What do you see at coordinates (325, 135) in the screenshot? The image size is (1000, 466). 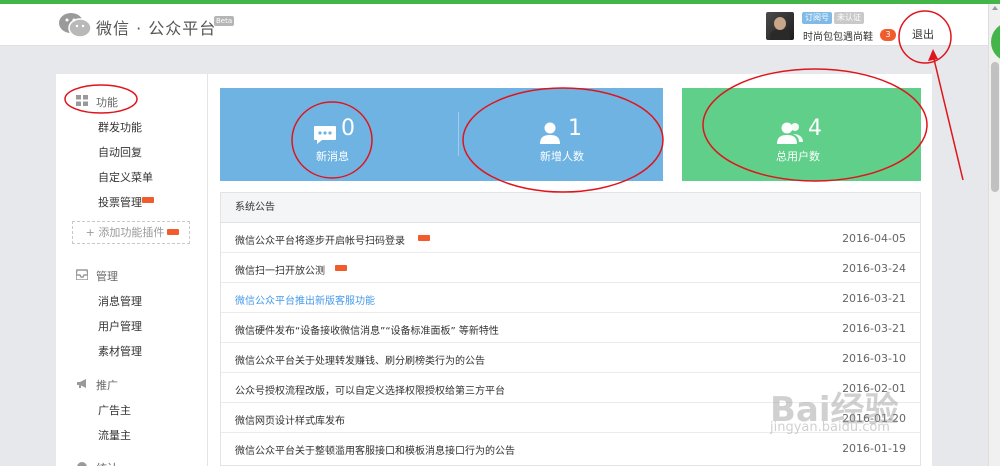 I see `message-icon` at bounding box center [325, 135].